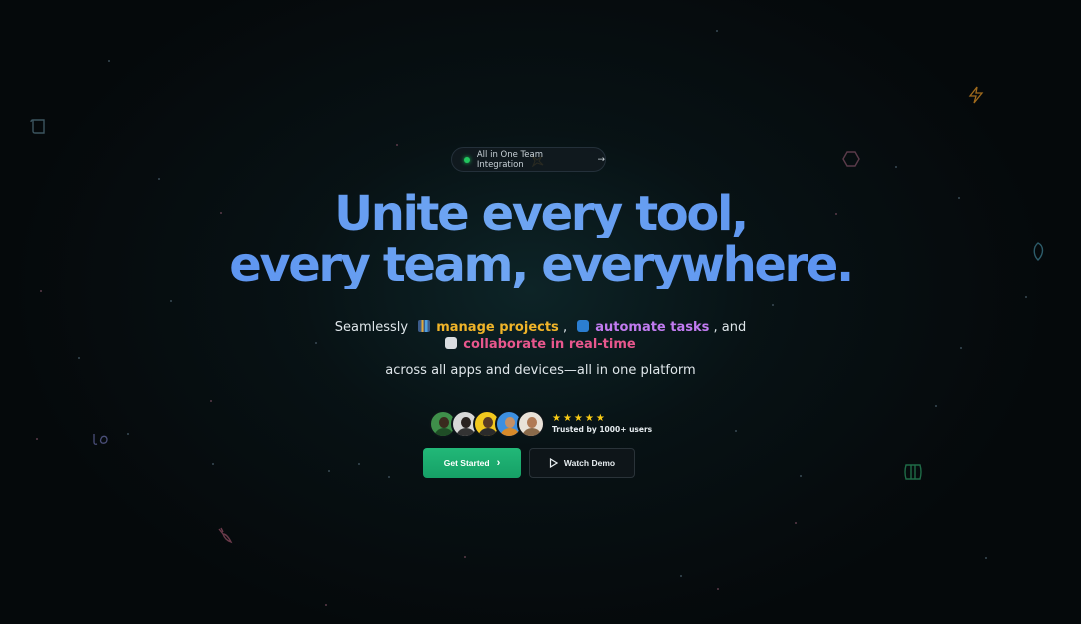 The width and height of the screenshot is (1081, 624). What do you see at coordinates (913, 472) in the screenshot?
I see `barrel-outline-icon` at bounding box center [913, 472].